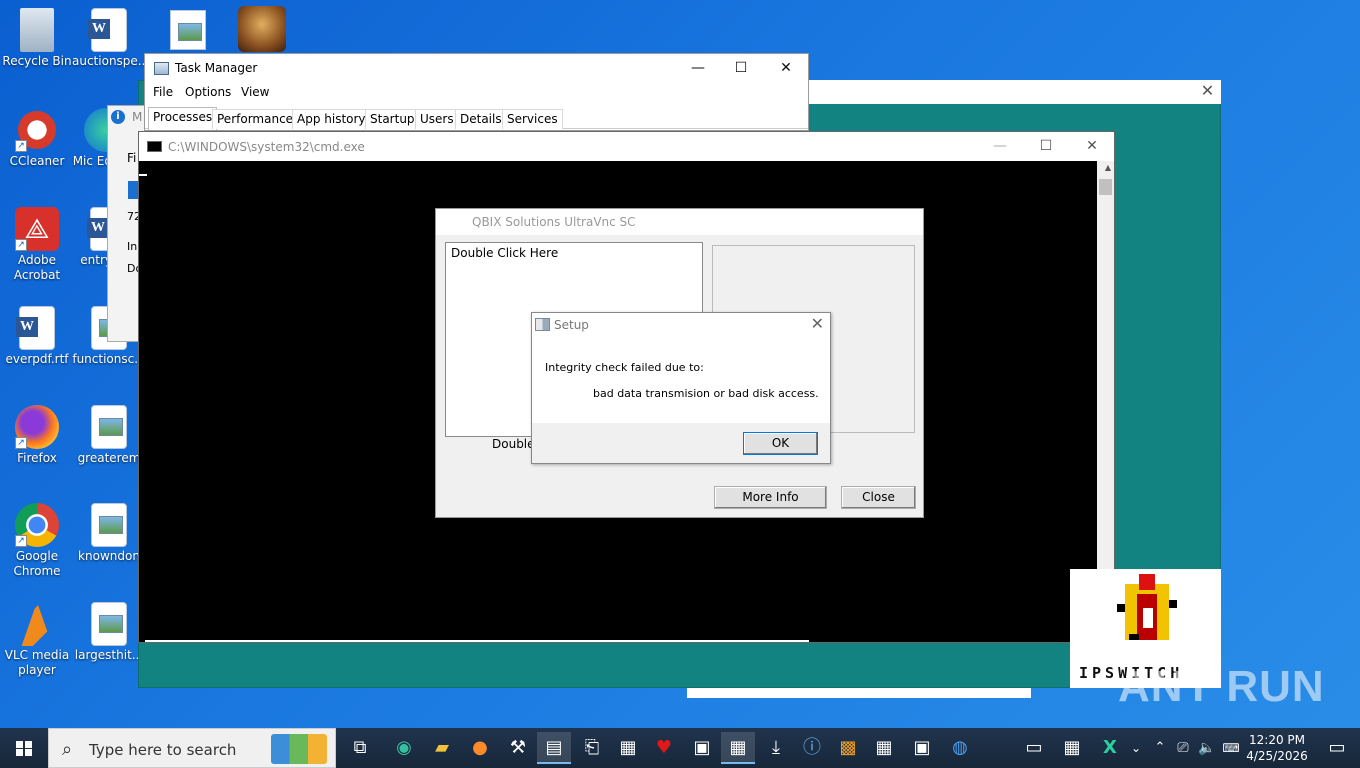 The height and width of the screenshot is (768, 1360). What do you see at coordinates (812, 748) in the screenshot?
I see `info-icon: ⓘ` at bounding box center [812, 748].